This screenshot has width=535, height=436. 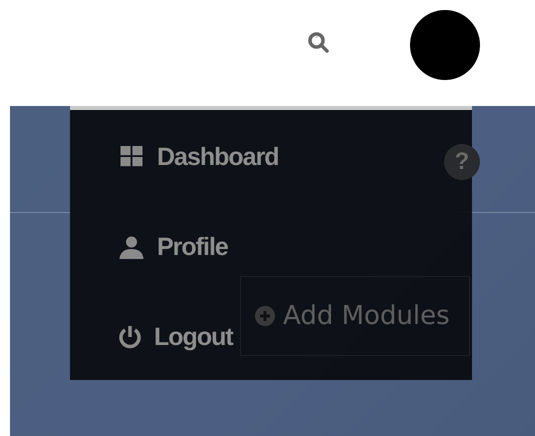 What do you see at coordinates (130, 337) in the screenshot?
I see `power-icon` at bounding box center [130, 337].